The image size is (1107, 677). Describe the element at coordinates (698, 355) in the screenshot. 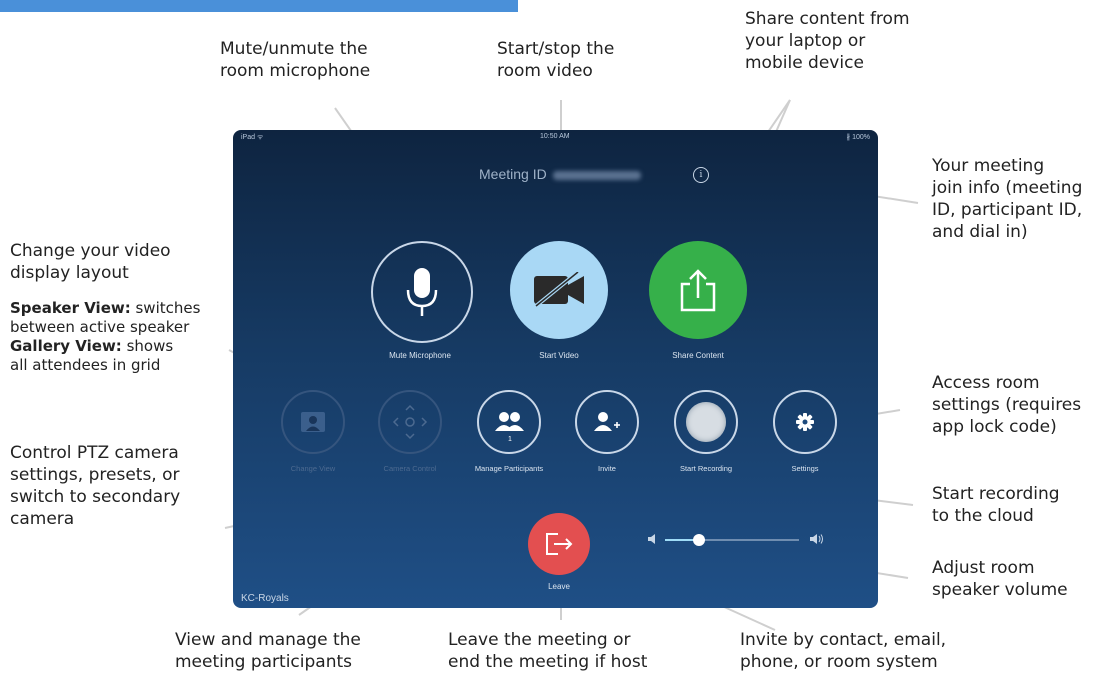

I see `share-content-label: Share Content` at that location.